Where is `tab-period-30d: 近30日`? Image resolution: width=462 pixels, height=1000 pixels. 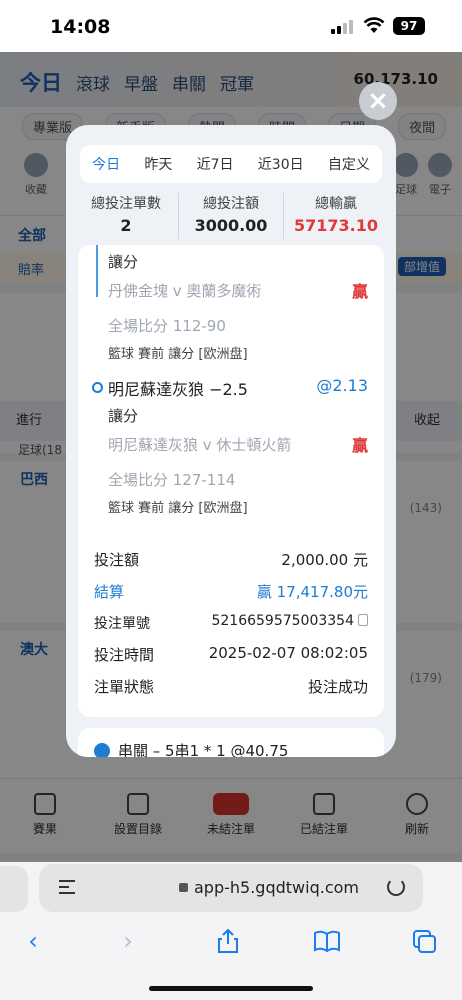 tab-period-30d: 近30日 is located at coordinates (281, 164).